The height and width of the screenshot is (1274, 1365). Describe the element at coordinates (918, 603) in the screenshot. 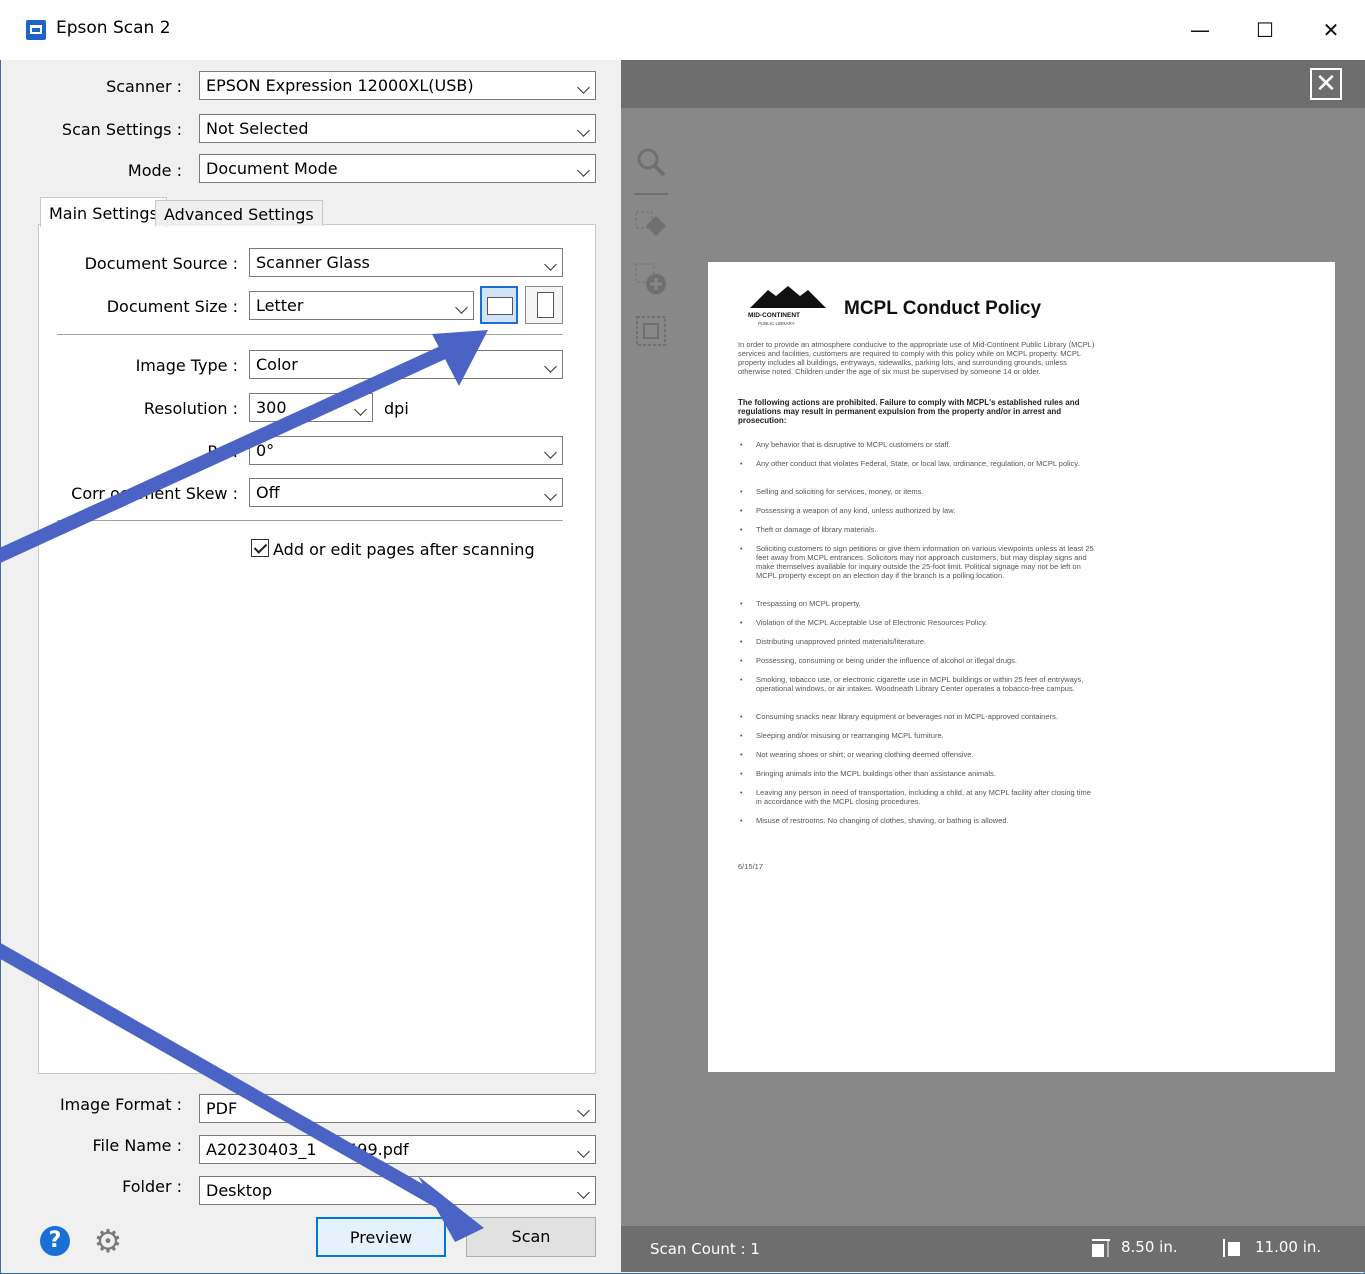

I see `document-bullet-item: • Trespassing on MCPL property.` at that location.